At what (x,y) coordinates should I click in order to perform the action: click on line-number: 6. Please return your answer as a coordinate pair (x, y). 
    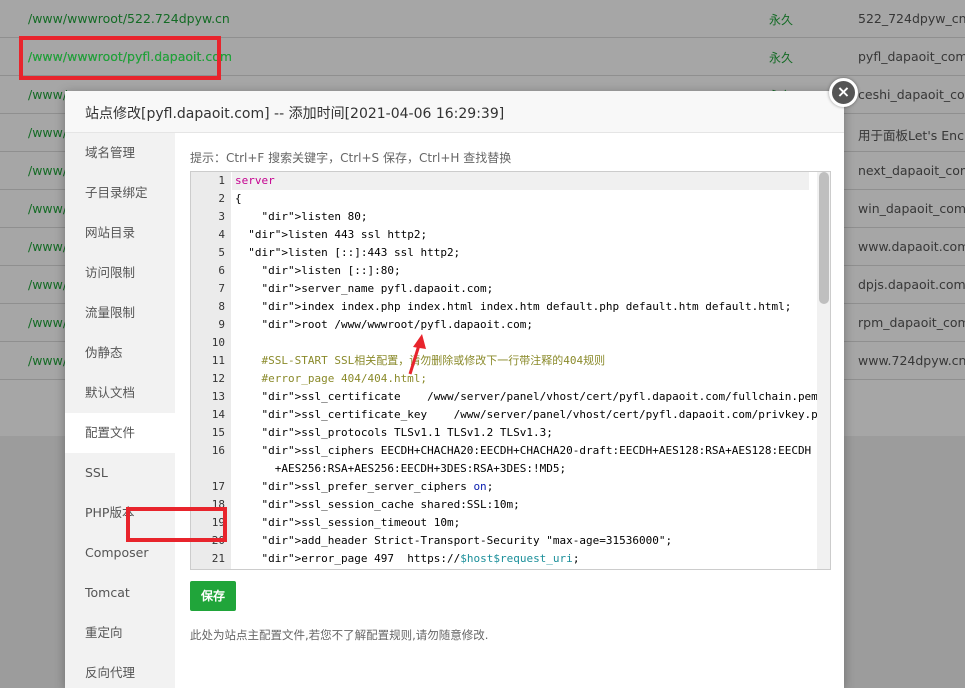
    Looking at the image, I should click on (221, 270).